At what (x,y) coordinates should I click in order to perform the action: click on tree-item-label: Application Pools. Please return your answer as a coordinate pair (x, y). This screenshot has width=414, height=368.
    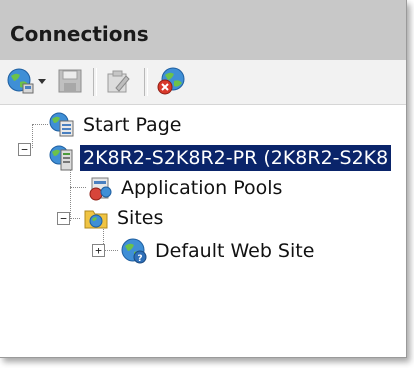
    Looking at the image, I should click on (202, 188).